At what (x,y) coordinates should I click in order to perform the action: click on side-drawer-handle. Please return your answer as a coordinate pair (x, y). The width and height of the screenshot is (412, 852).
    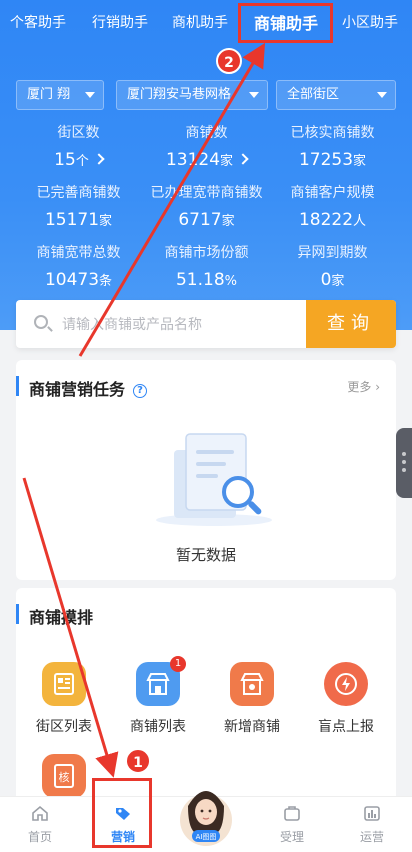
    Looking at the image, I should click on (404, 463).